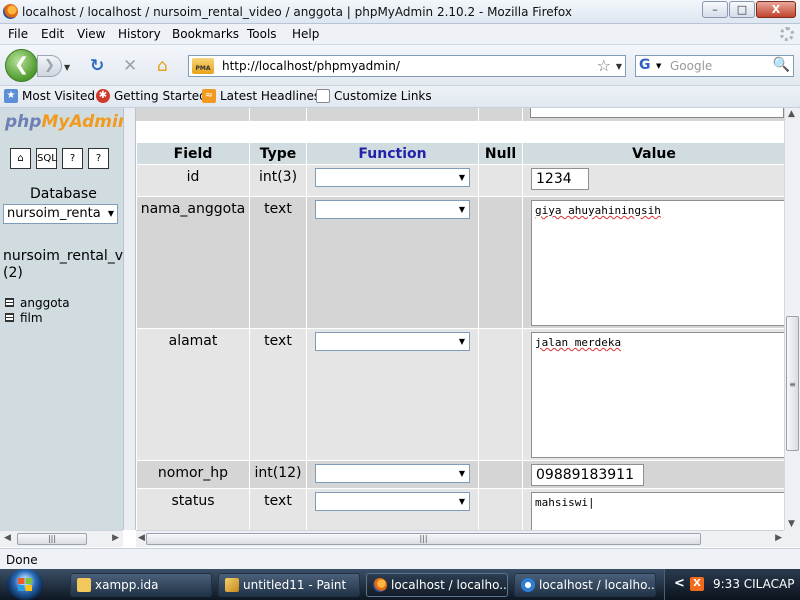 The height and width of the screenshot is (600, 800). I want to click on search-box: G ▼ Google 🔍, so click(714, 66).